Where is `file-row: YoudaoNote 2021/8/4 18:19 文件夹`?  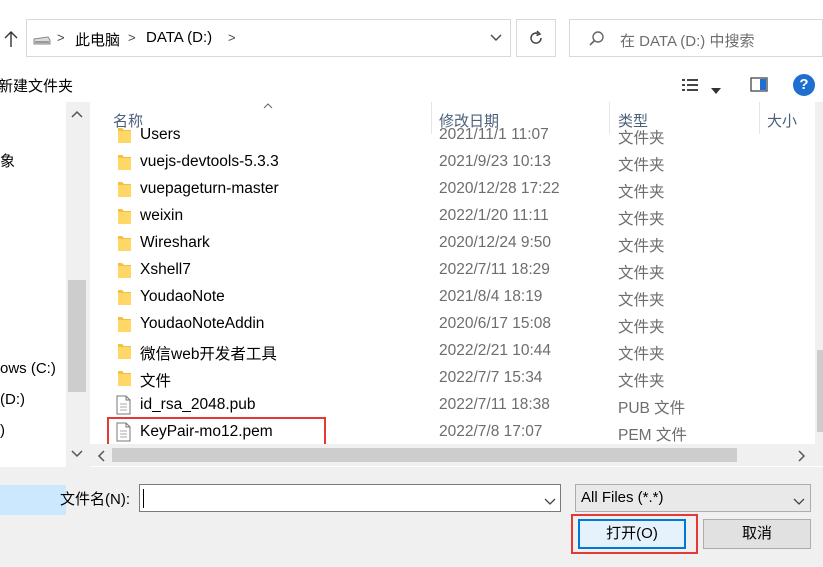 file-row: YoudaoNote 2021/8/4 18:19 文件夹 is located at coordinates (456, 297).